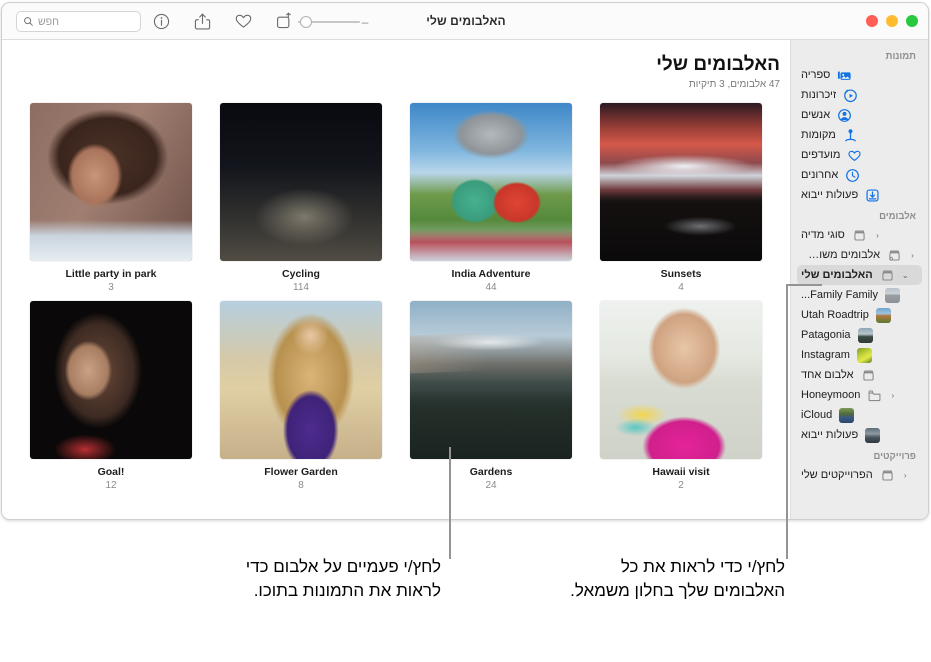 Image resolution: width=931 pixels, height=662 pixels. Describe the element at coordinates (872, 21) in the screenshot. I see `close-window-button` at that location.